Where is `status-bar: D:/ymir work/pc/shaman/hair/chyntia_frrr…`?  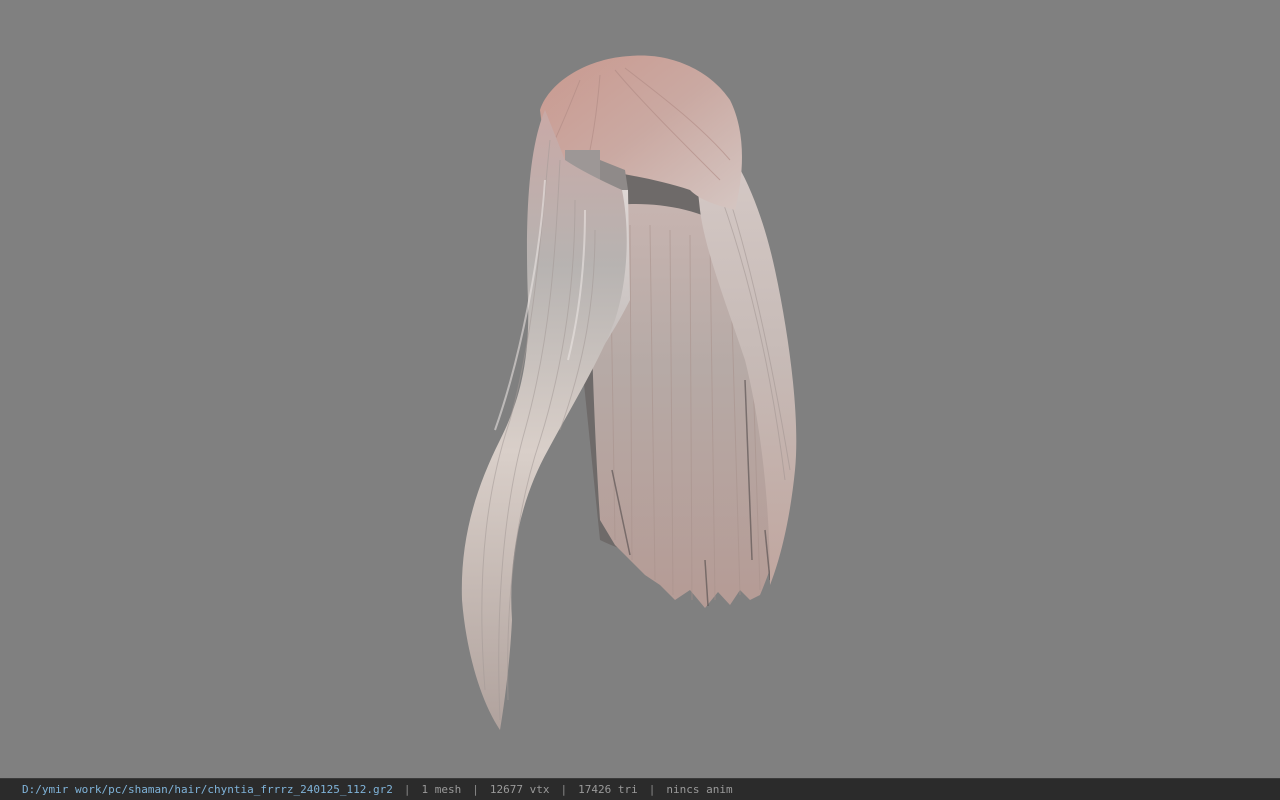 status-bar: D:/ymir work/pc/shaman/hair/chyntia_frrr… is located at coordinates (640, 789).